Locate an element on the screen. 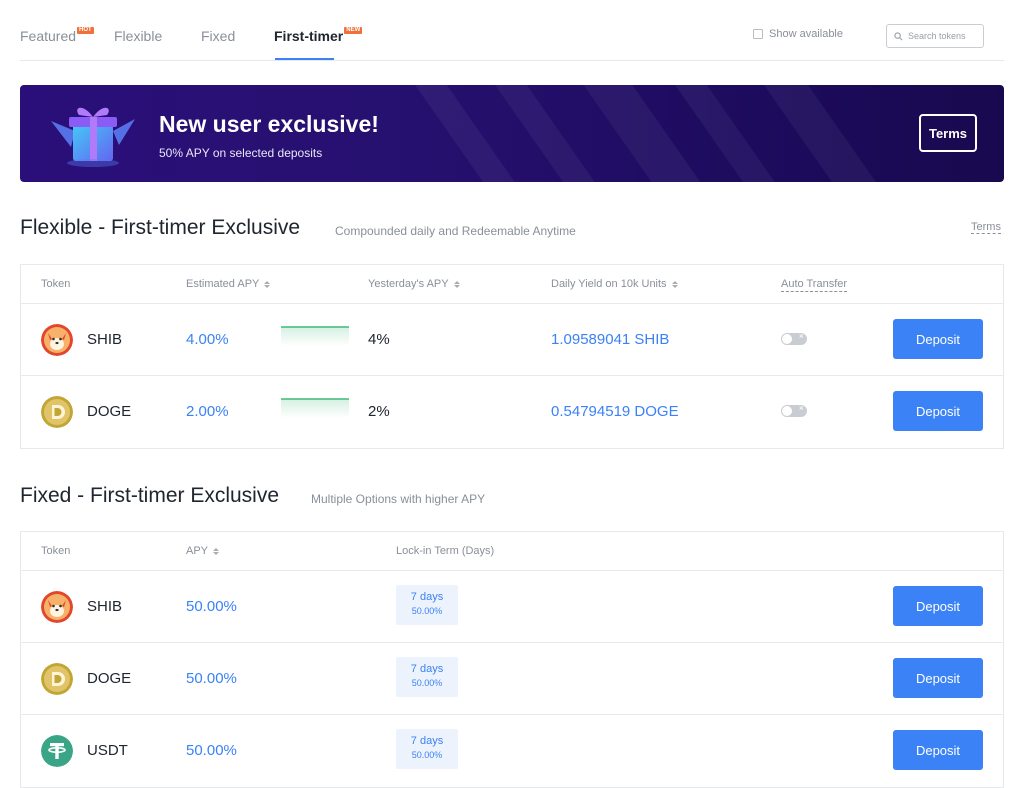 The image size is (1024, 788). estimated-apy: 2.00% is located at coordinates (207, 411).